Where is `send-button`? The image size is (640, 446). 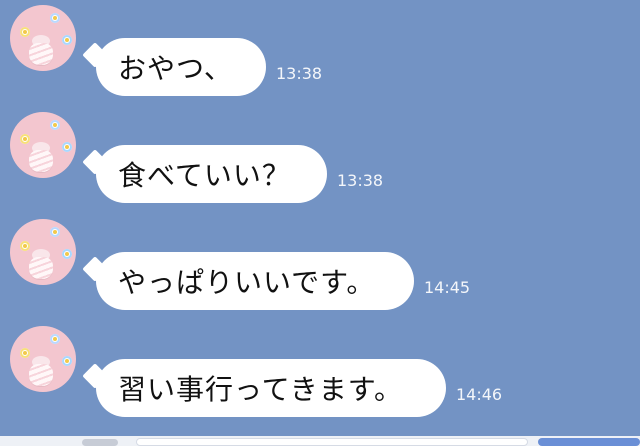 send-button is located at coordinates (589, 442).